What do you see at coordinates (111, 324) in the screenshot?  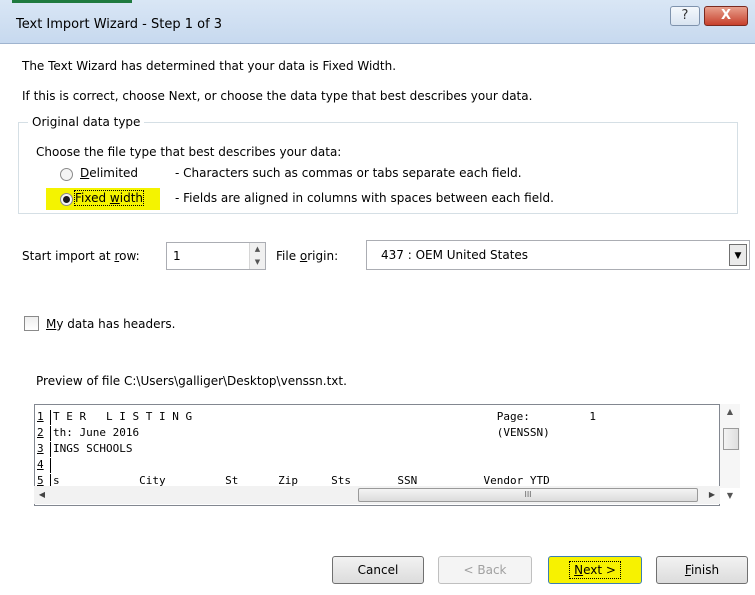 I see `headers-checkbox-label: My data has headers.` at bounding box center [111, 324].